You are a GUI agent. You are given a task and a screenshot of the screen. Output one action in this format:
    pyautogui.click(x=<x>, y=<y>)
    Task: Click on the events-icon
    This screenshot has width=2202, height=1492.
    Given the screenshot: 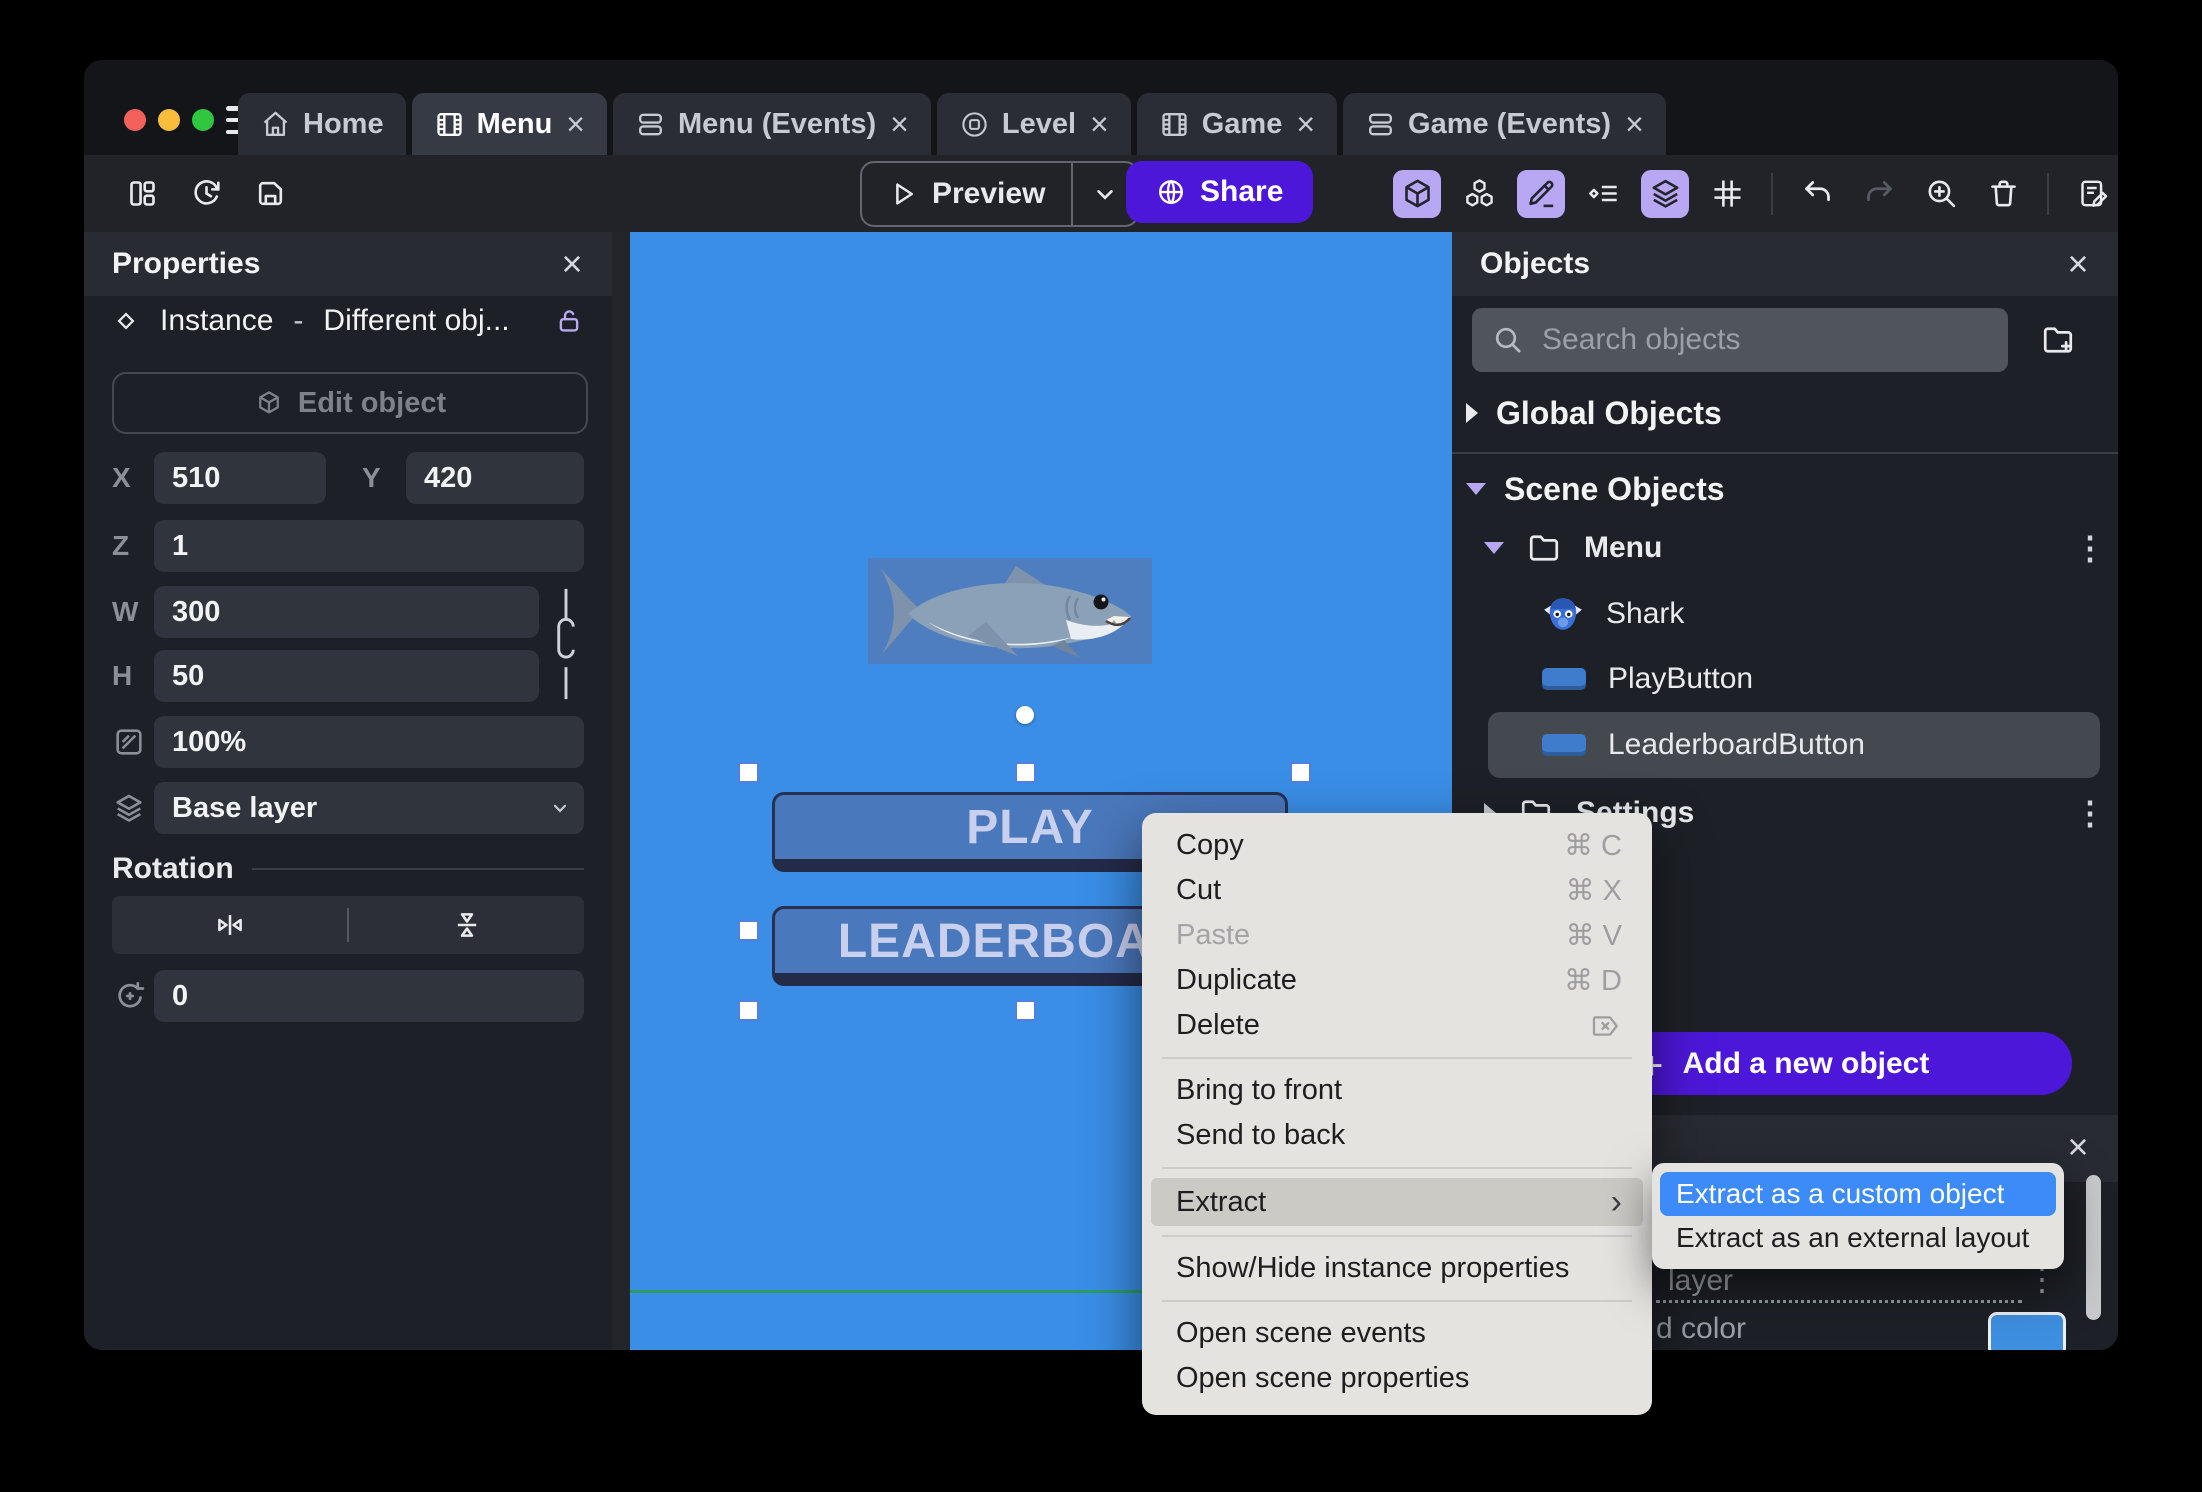 What is the action you would take?
    pyautogui.click(x=650, y=124)
    